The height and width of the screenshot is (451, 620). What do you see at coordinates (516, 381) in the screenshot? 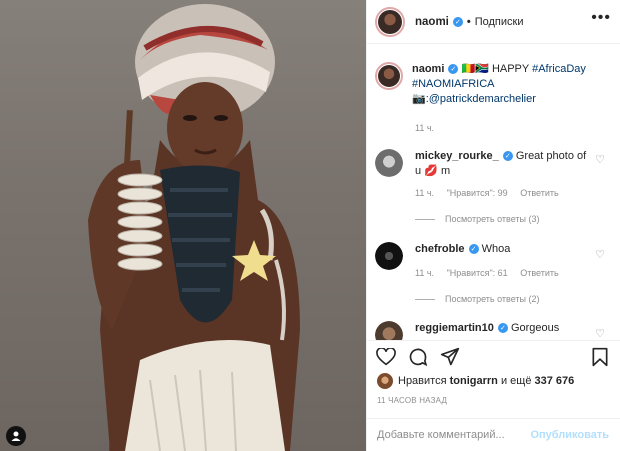
I see `likes-suffix: и ещё` at bounding box center [516, 381].